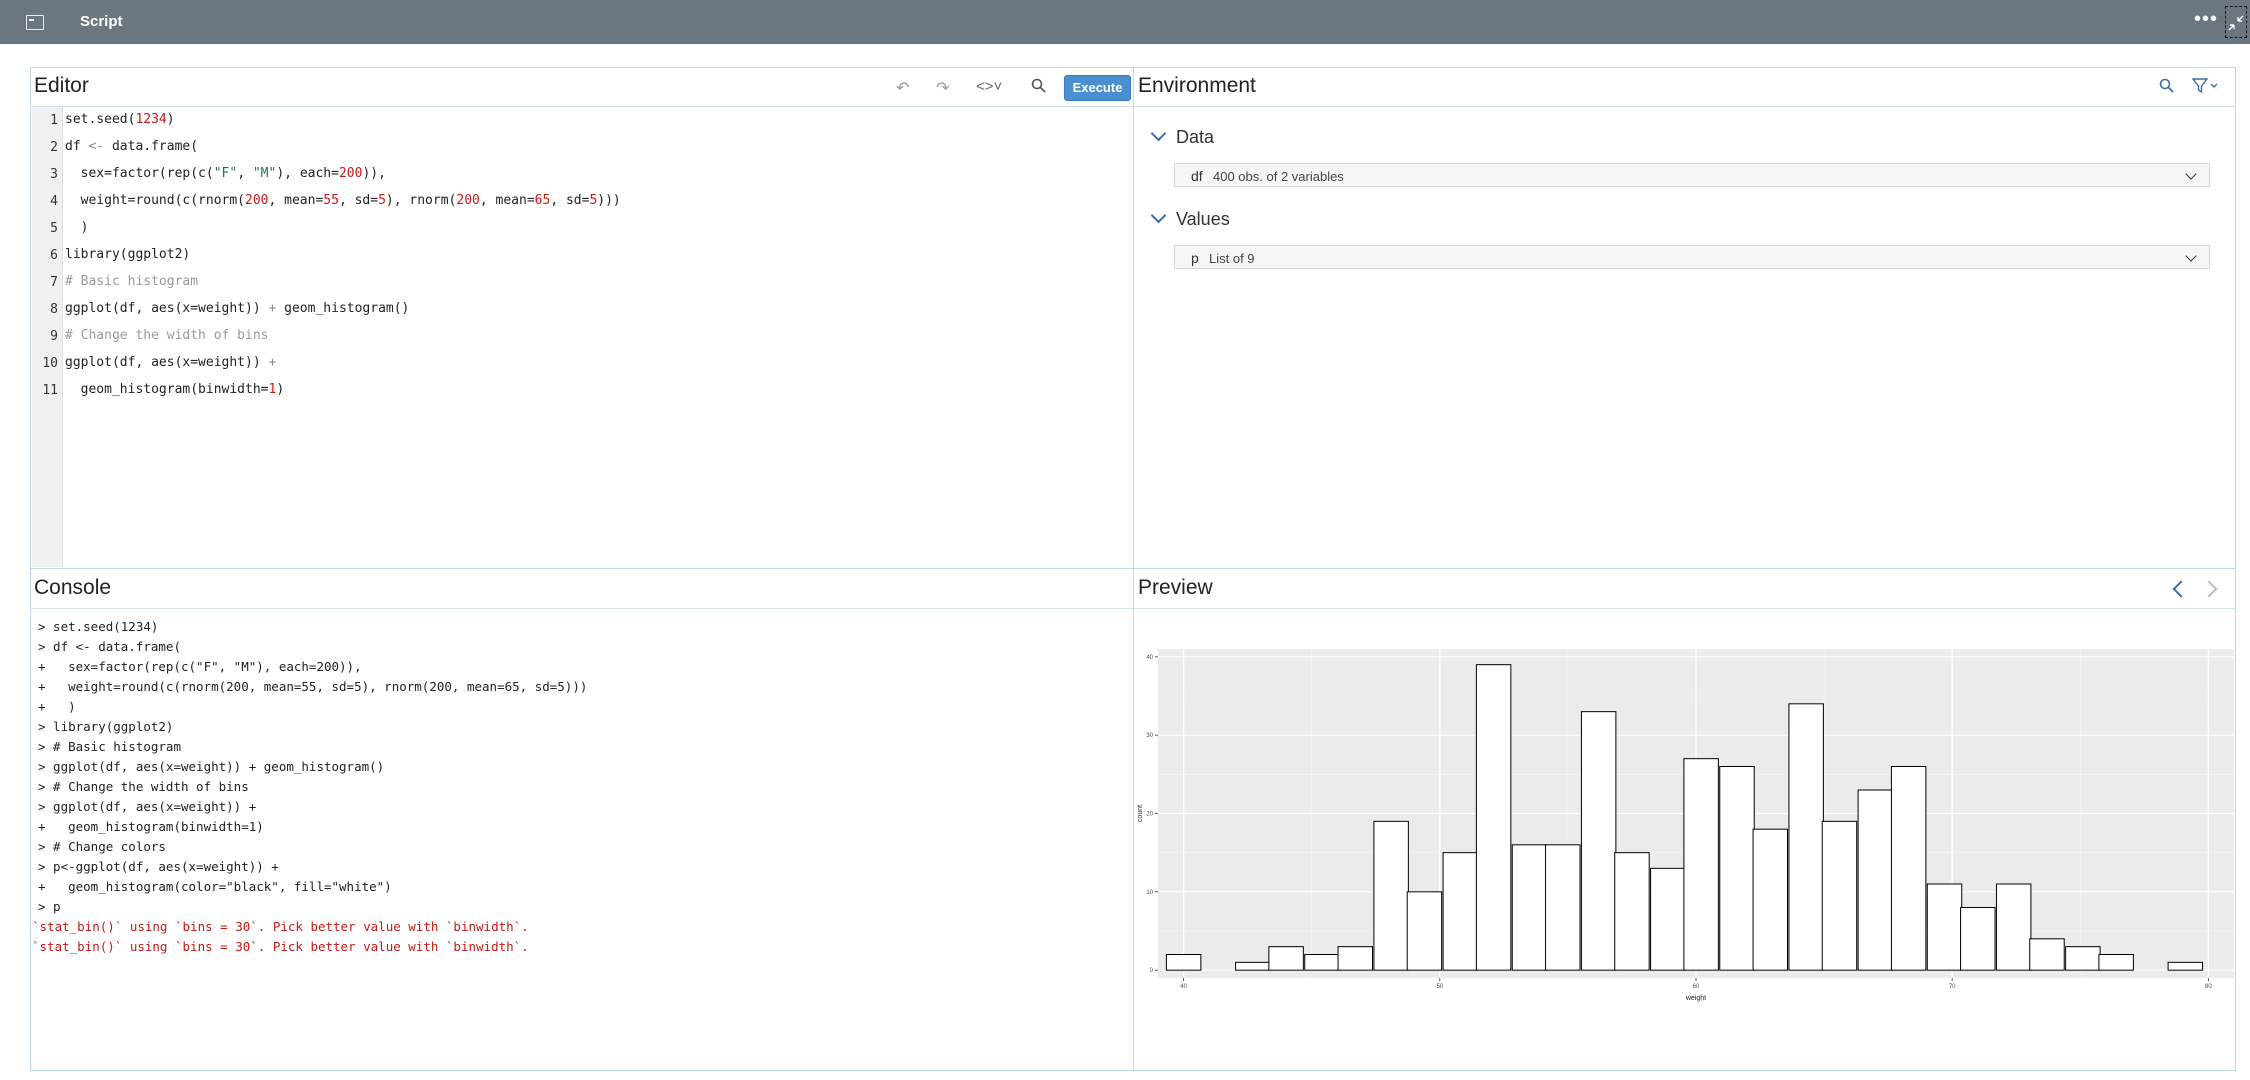  I want to click on filter-icon, so click(2205, 88).